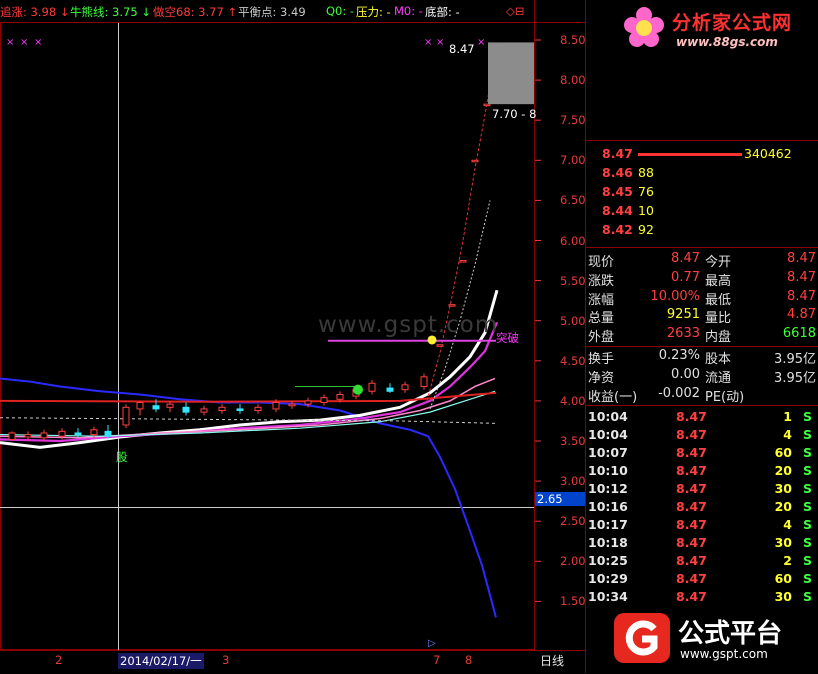 Image resolution: width=818 pixels, height=674 pixels. I want to click on order-price: 8.44, so click(617, 210).